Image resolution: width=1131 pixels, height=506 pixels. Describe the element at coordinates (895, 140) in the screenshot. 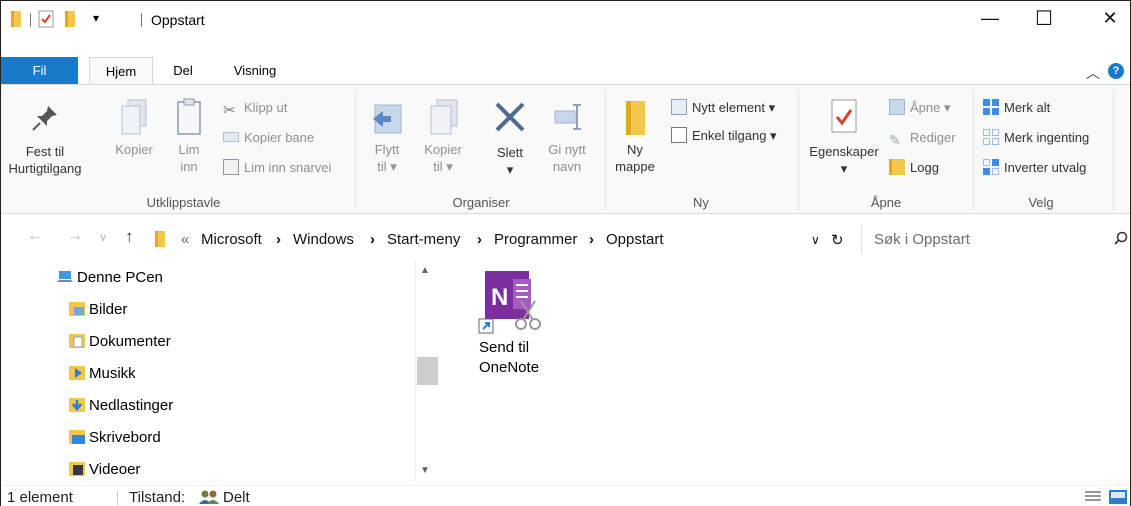

I see `pencil-icon: ✎` at that location.